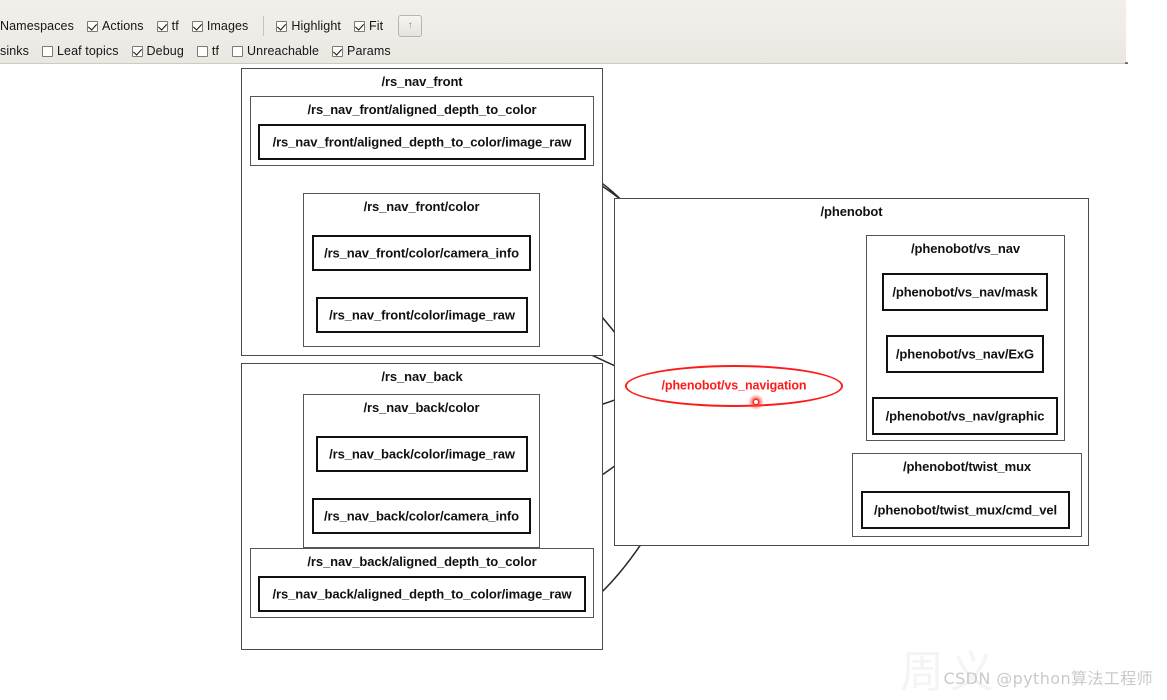 The width and height of the screenshot is (1167, 700). What do you see at coordinates (369, 51) in the screenshot?
I see `checkbox-params-label: Params` at bounding box center [369, 51].